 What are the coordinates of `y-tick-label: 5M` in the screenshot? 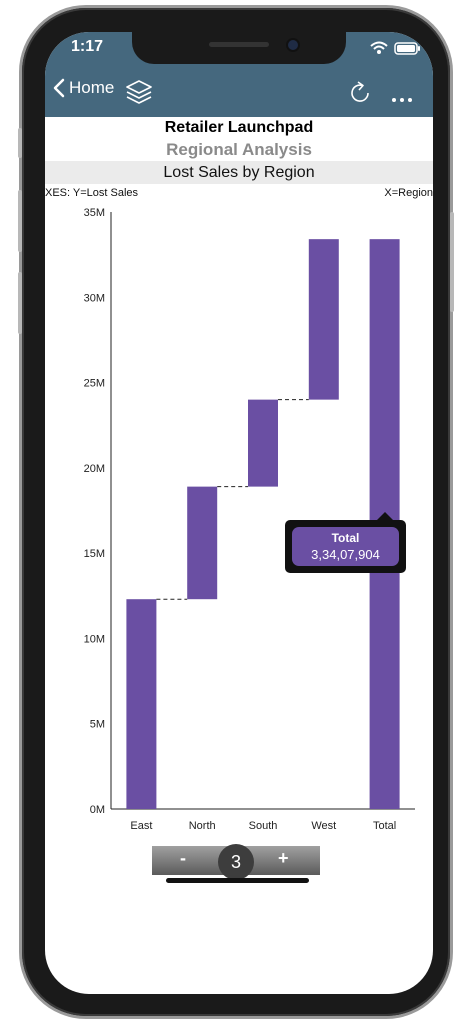 It's located at (97, 725).